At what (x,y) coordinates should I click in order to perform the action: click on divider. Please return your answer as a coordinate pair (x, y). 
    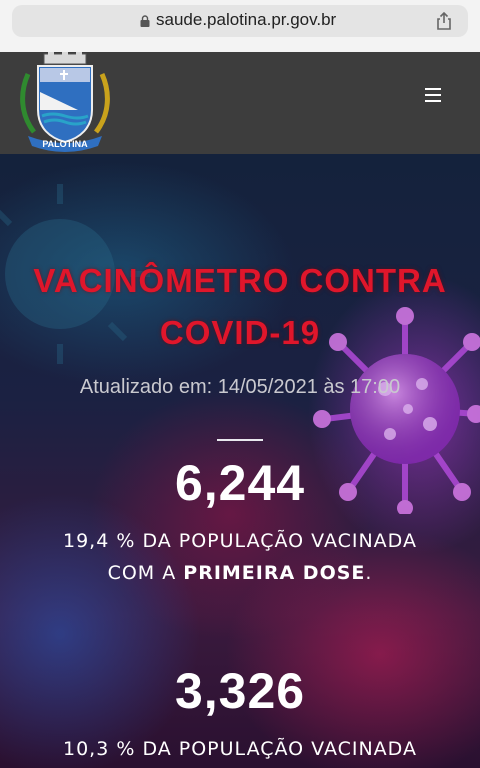
    Looking at the image, I should click on (240, 440).